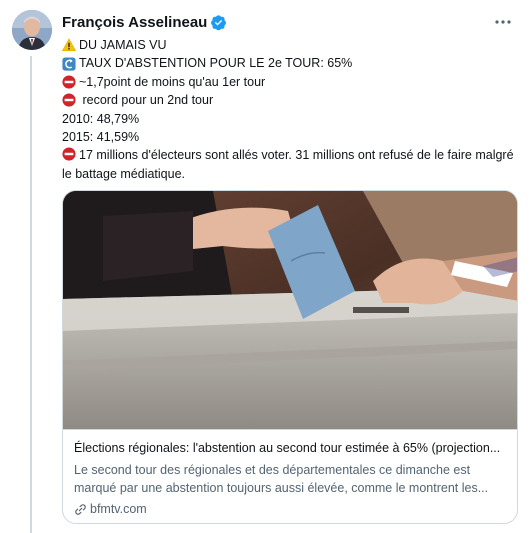 This screenshot has height=533, width=532. Describe the element at coordinates (292, 82) in the screenshot. I see `tweet-line: ~1,7point de moins qu'au 1er tour` at that location.